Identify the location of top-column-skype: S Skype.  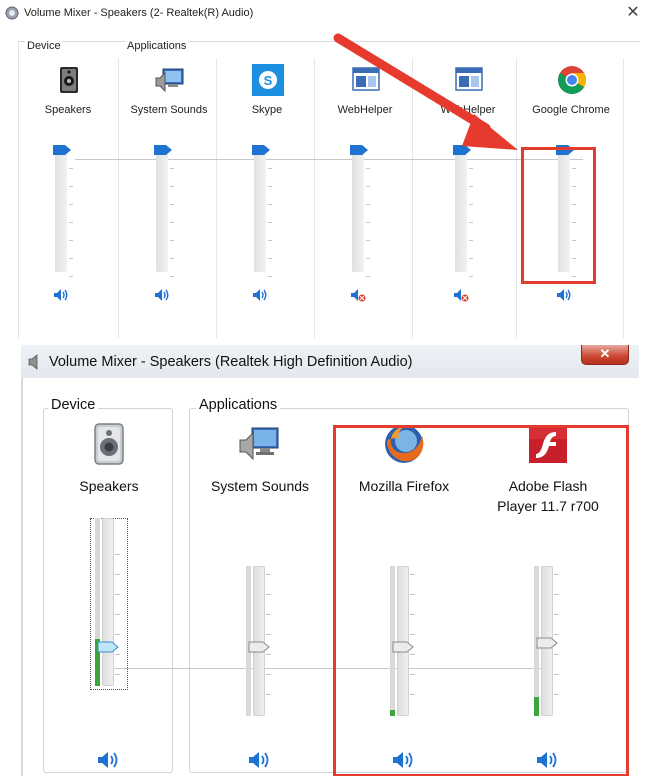
(267, 190).